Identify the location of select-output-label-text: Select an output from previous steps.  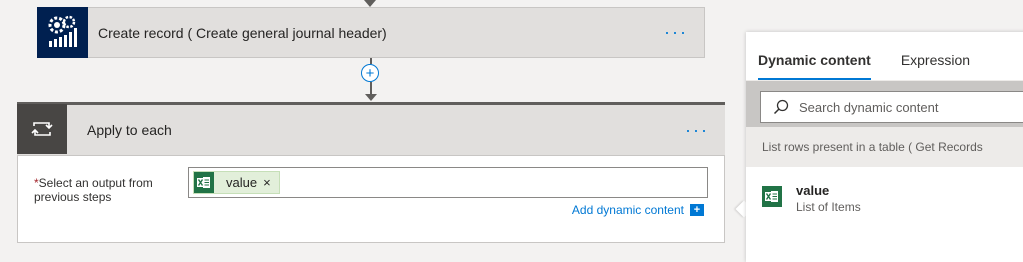
(93, 190).